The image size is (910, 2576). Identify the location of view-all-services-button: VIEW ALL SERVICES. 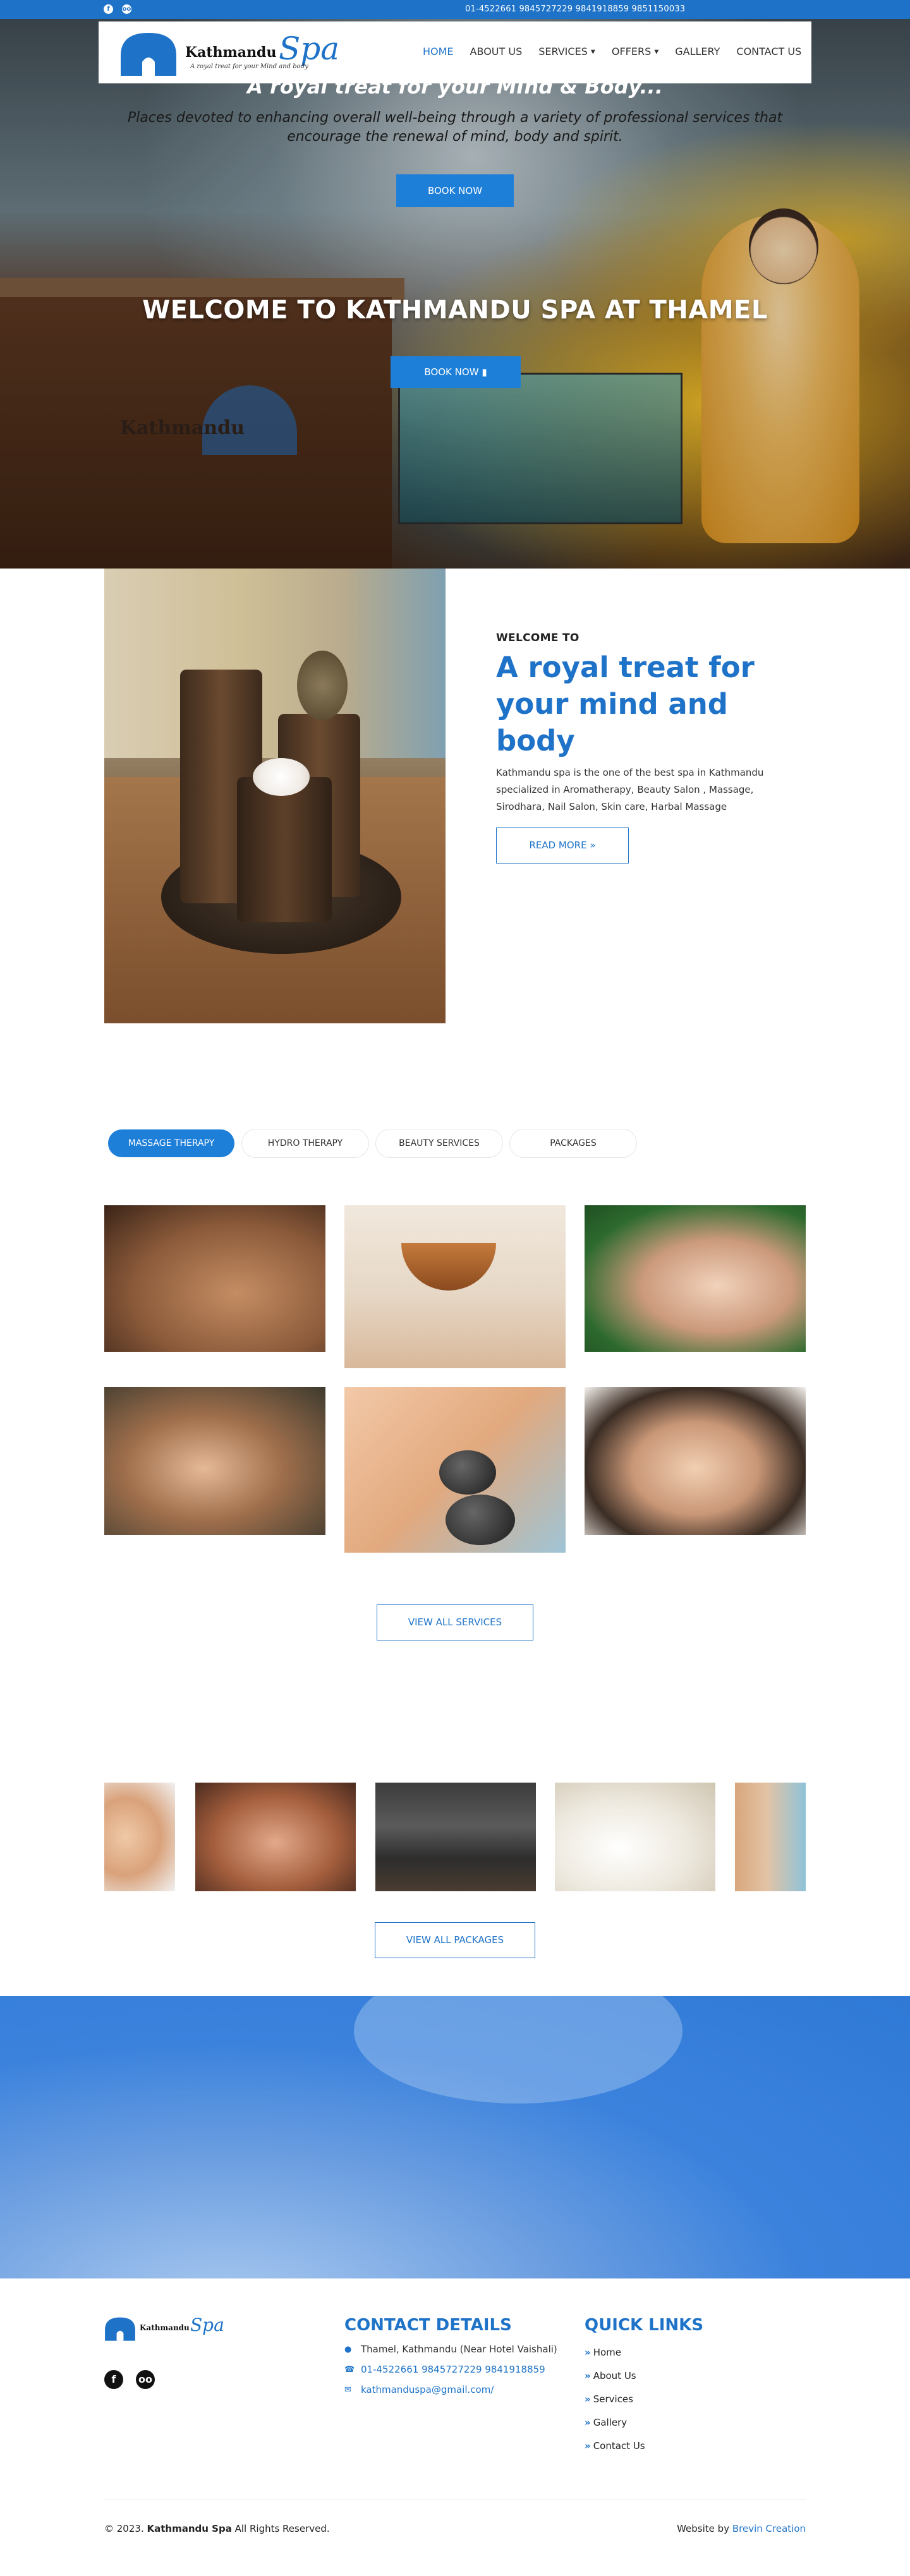
(455, 1622).